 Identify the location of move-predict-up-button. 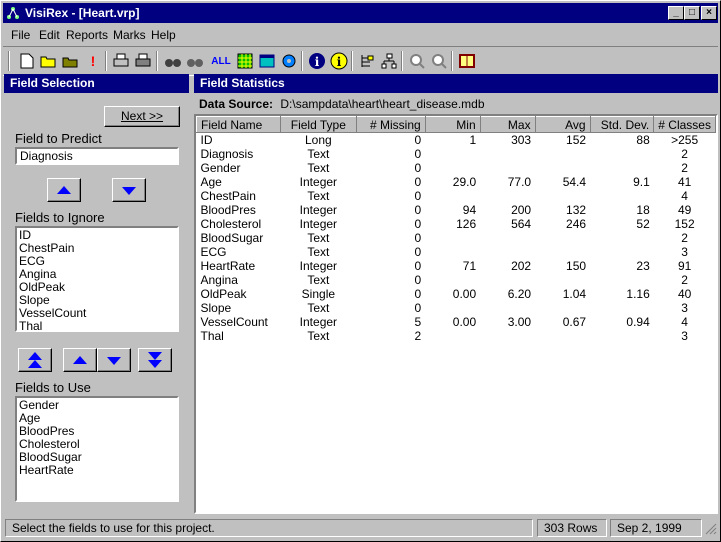
(64, 190).